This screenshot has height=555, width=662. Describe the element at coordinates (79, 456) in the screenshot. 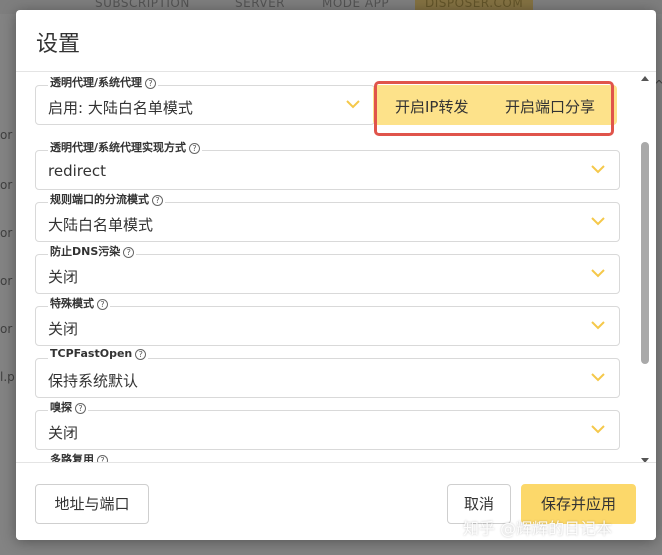

I see `field-label: 多路复用?` at that location.